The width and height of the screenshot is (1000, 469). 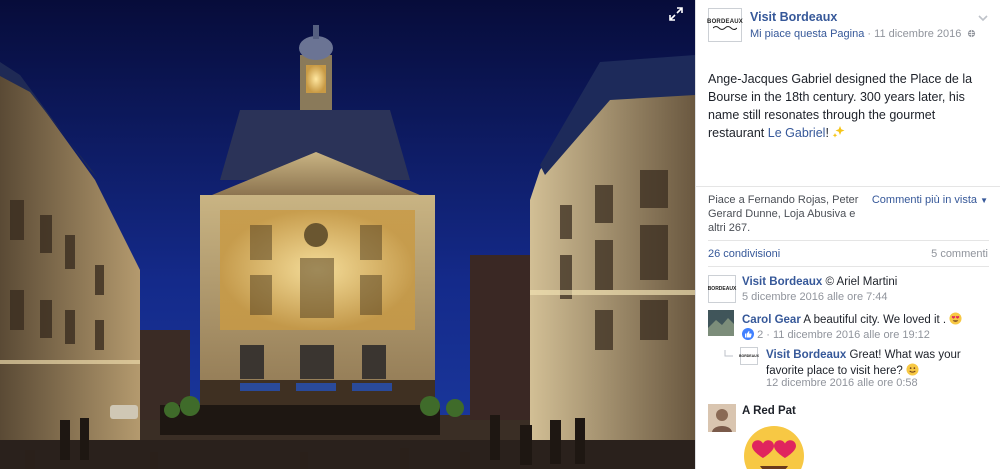 I want to click on post-date: 11 dicembre 2016, so click(x=917, y=34).